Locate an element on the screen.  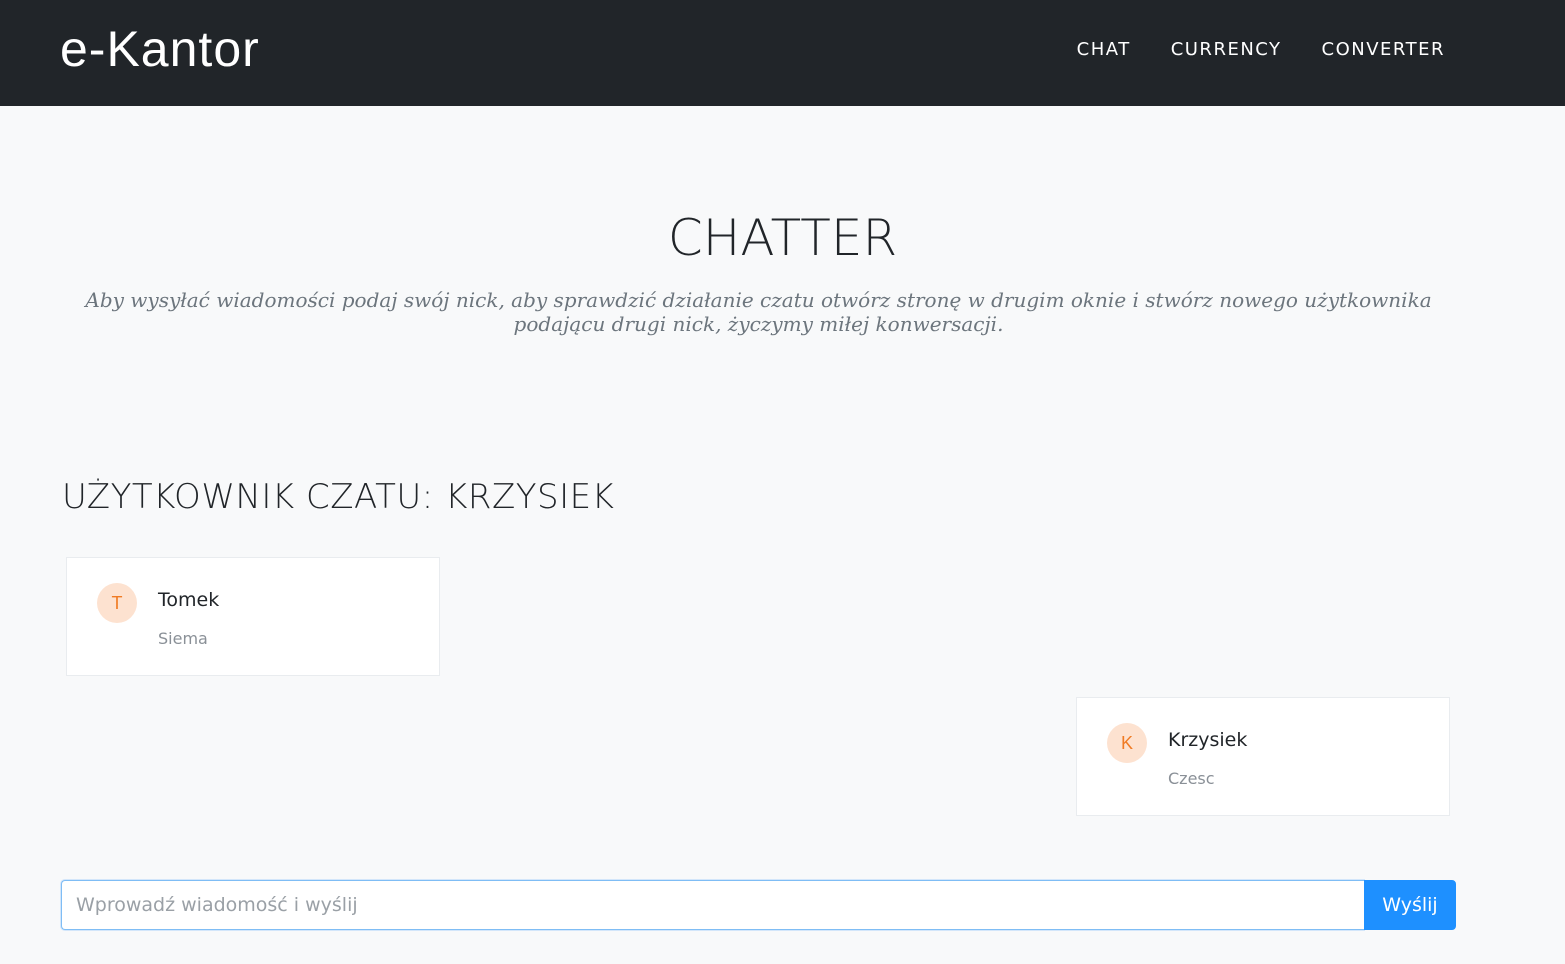
message-input is located at coordinates (712, 905).